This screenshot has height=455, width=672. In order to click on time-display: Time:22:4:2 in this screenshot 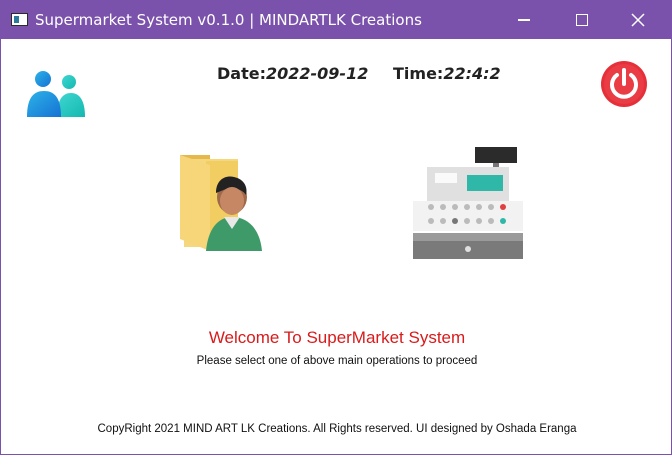, I will do `click(447, 73)`.